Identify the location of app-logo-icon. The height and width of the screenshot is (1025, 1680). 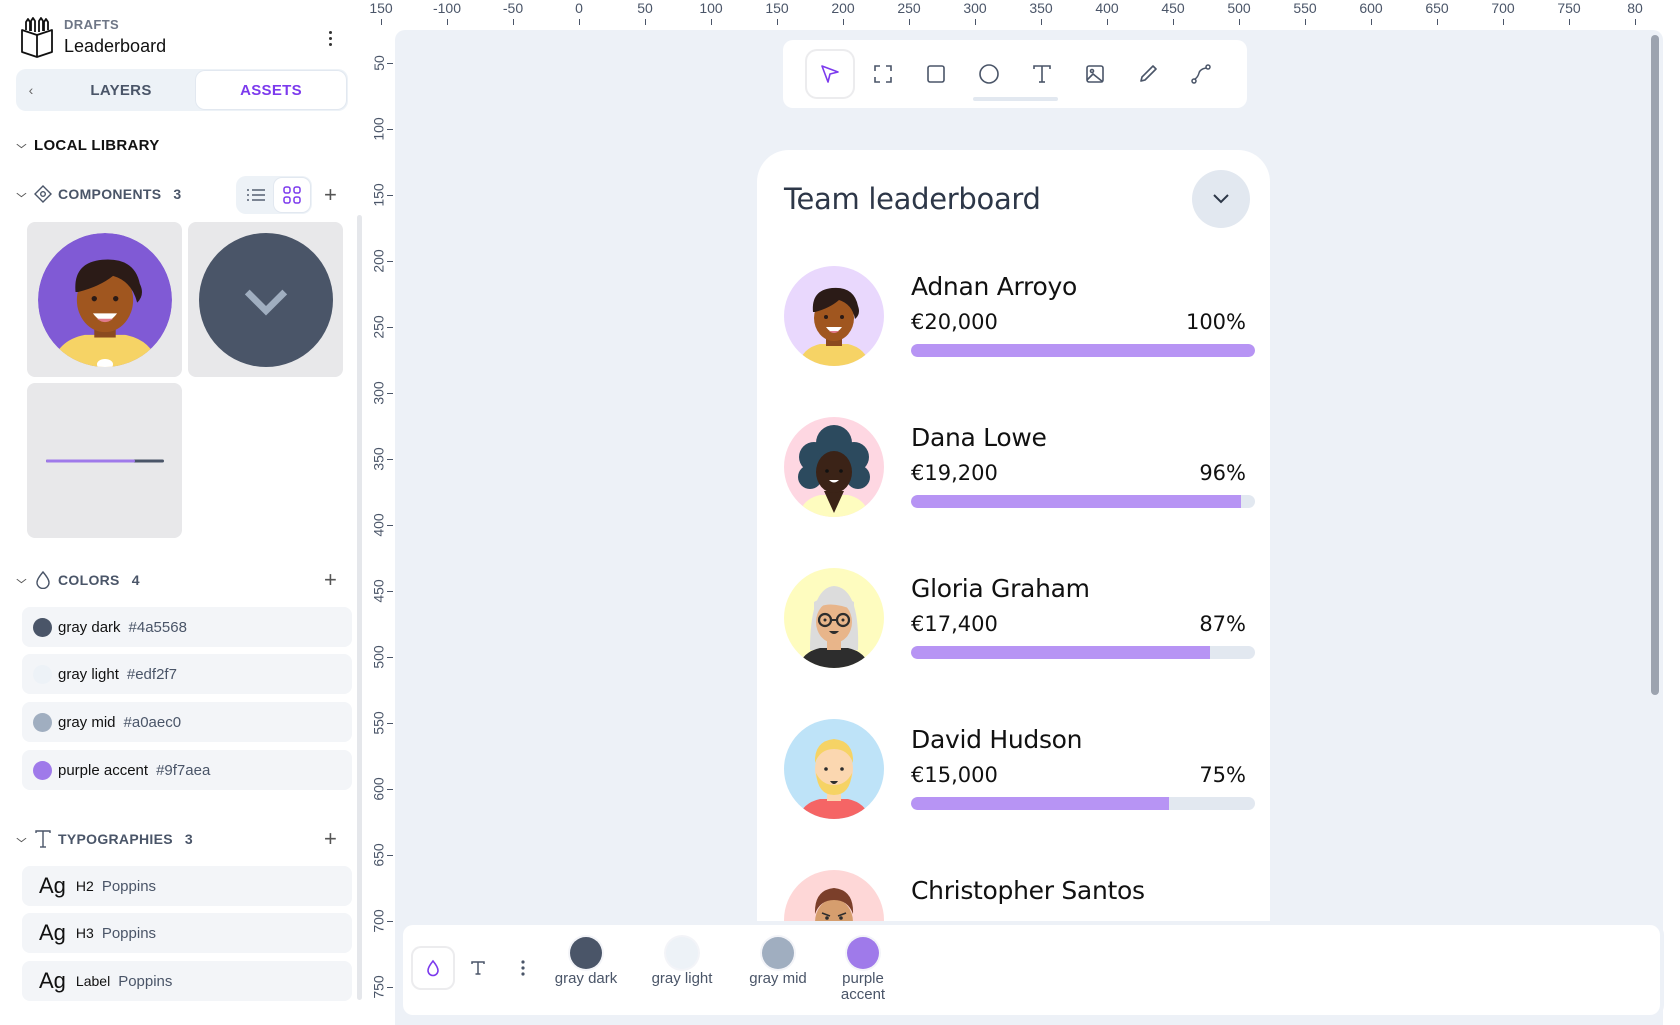
(37, 37).